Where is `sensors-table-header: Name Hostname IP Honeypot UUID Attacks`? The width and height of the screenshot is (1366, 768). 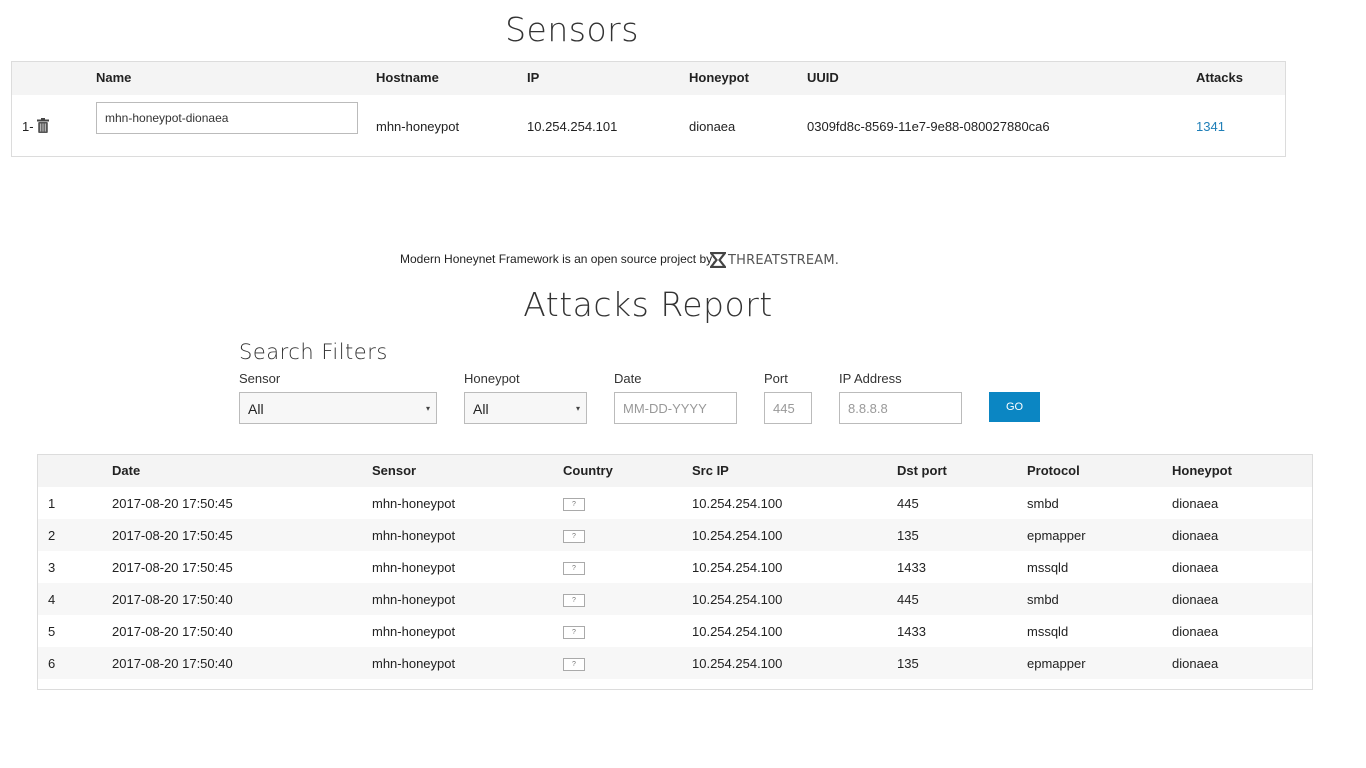
sensors-table-header: Name Hostname IP Honeypot UUID Attacks is located at coordinates (648, 78).